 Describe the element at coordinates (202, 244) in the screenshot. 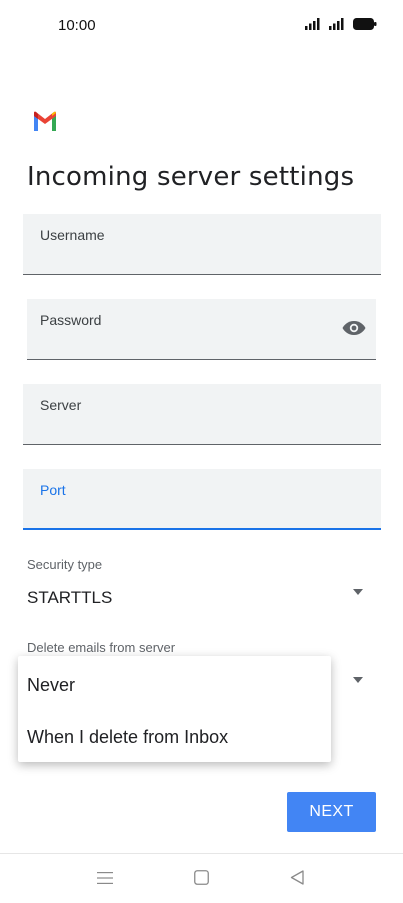

I see `username-field: Username` at that location.